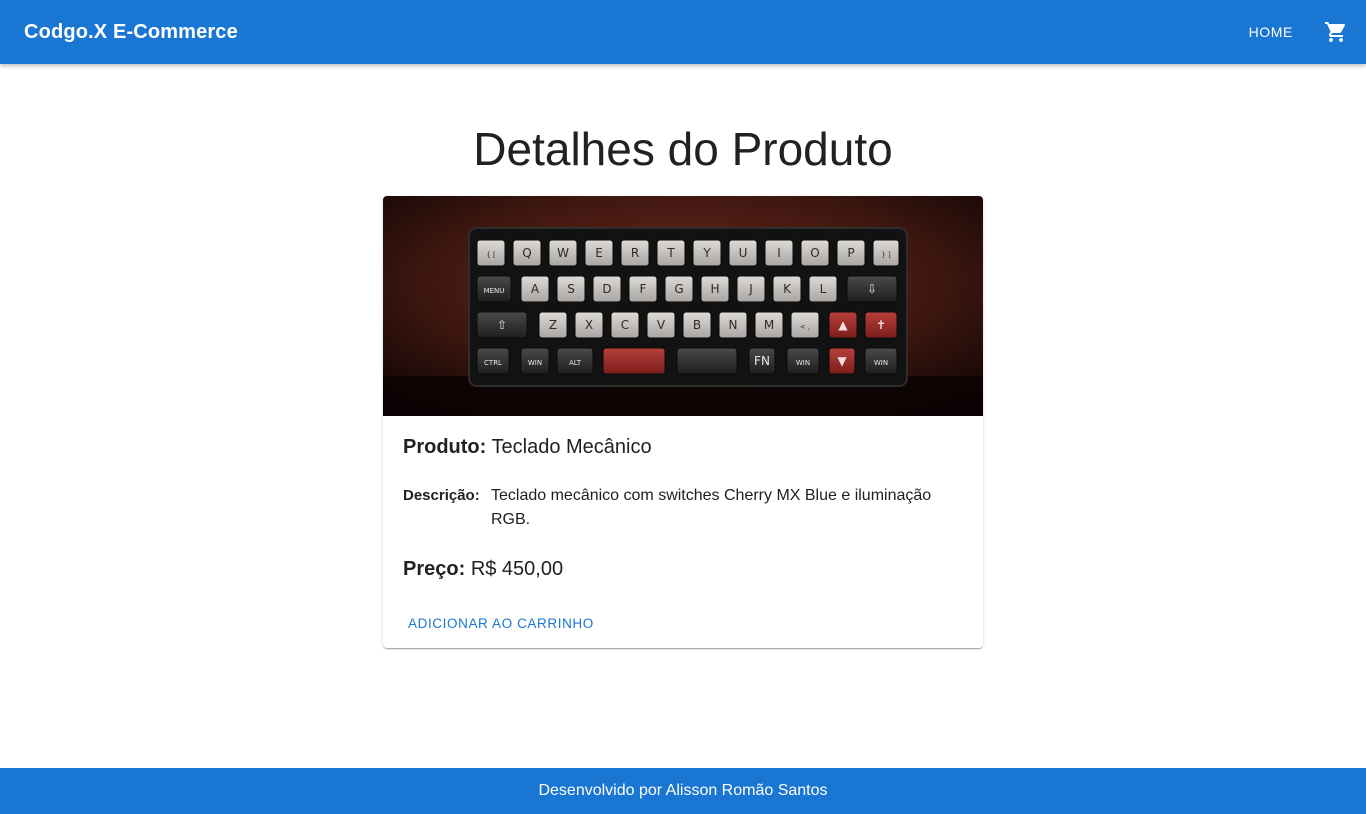  I want to click on footer: Desenvolvido por Alisson Romão Santos, so click(683, 791).